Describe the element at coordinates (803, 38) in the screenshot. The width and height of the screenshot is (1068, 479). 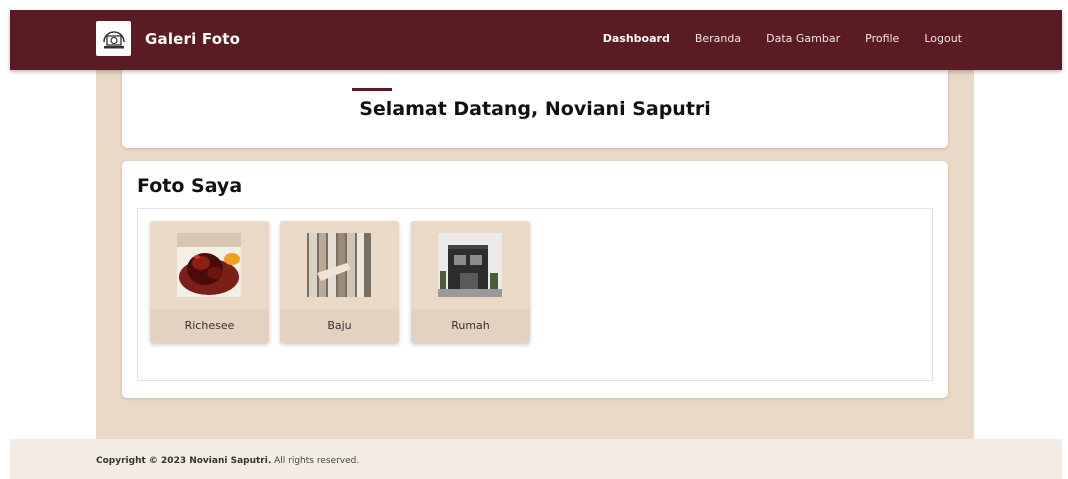
I see `nav-data-gambar: Data Gambar` at that location.